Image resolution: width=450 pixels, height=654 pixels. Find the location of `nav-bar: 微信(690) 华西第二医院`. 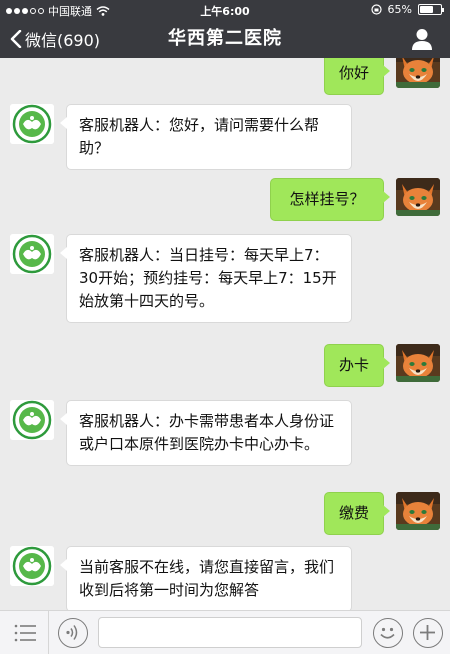

nav-bar: 微信(690) 华西第二医院 is located at coordinates (225, 39).